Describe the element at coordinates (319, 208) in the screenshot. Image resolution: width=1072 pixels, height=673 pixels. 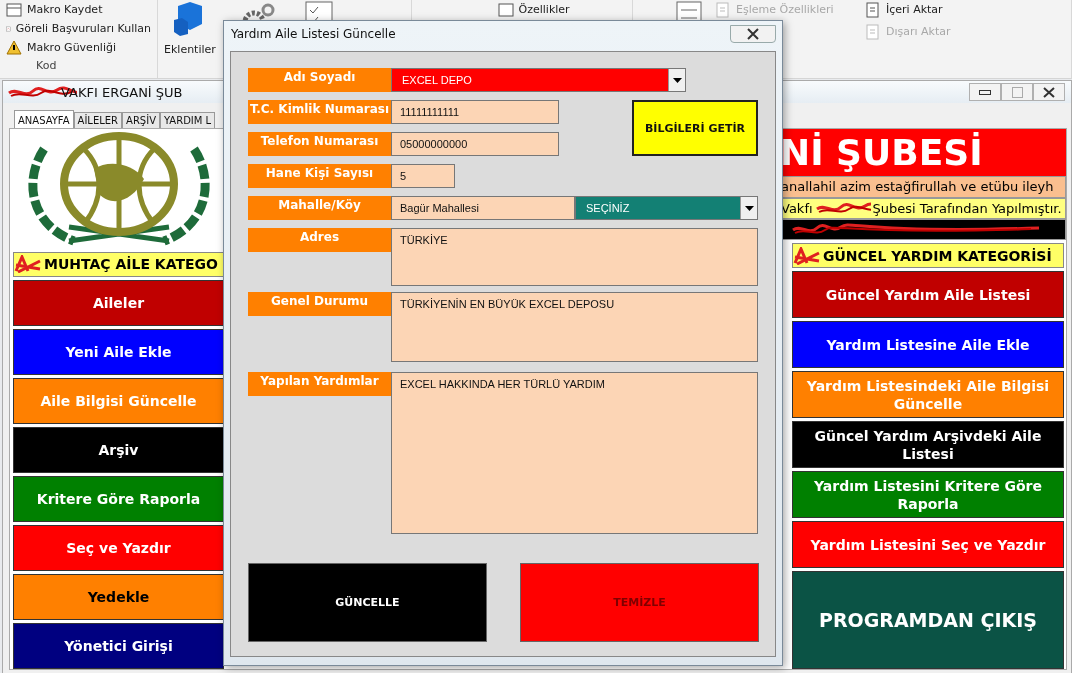
I see `field-label: Mahalle/Köy` at that location.